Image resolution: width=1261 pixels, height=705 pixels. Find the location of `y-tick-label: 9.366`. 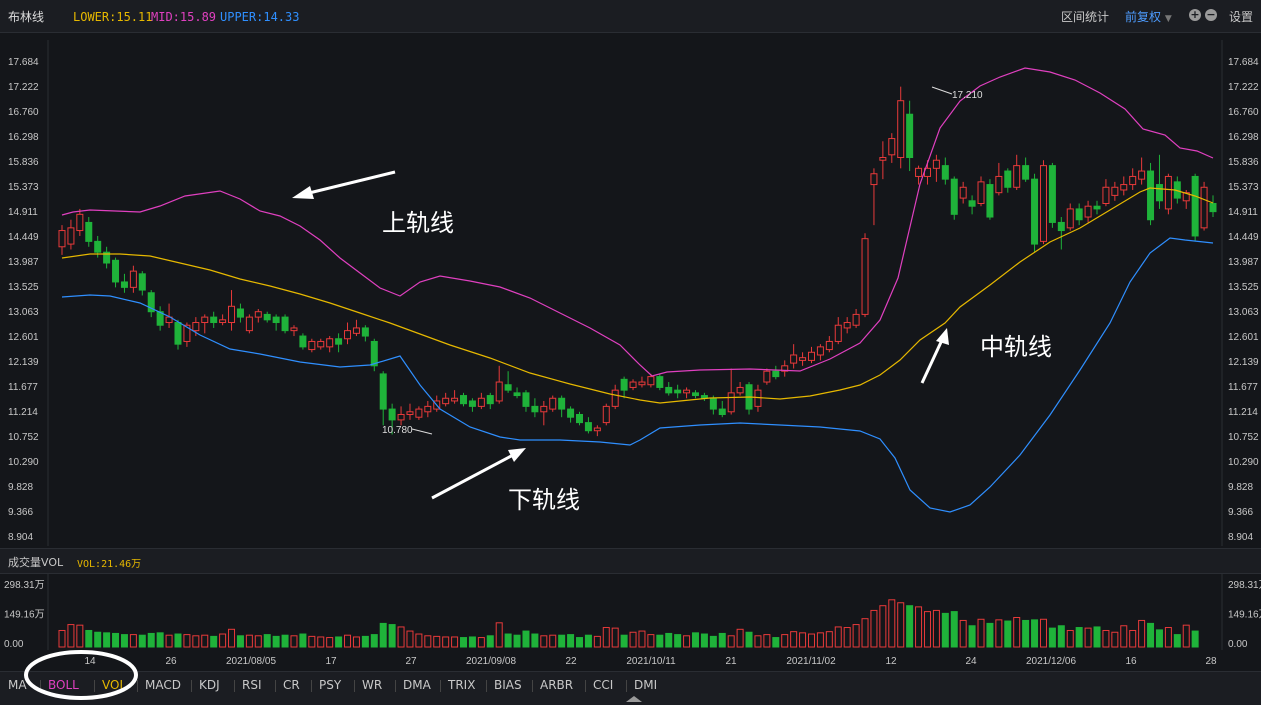

y-tick-label: 9.366 is located at coordinates (20, 512).